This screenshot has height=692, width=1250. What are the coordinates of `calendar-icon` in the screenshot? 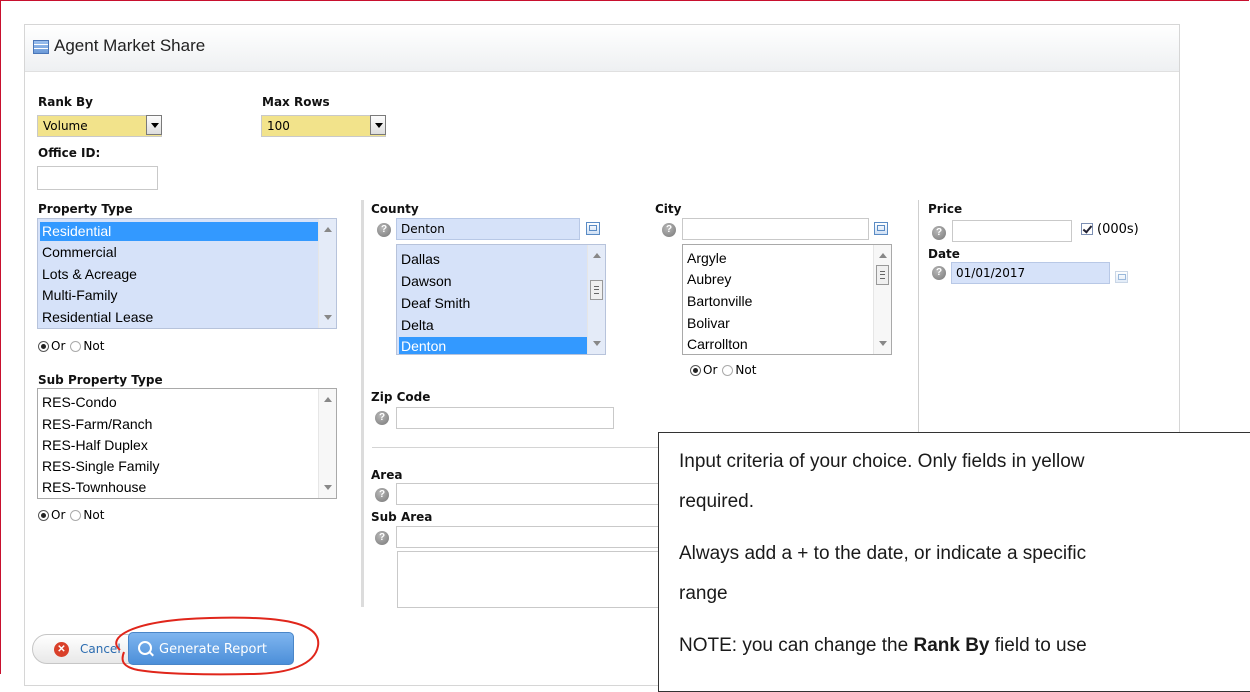 It's located at (1121, 277).